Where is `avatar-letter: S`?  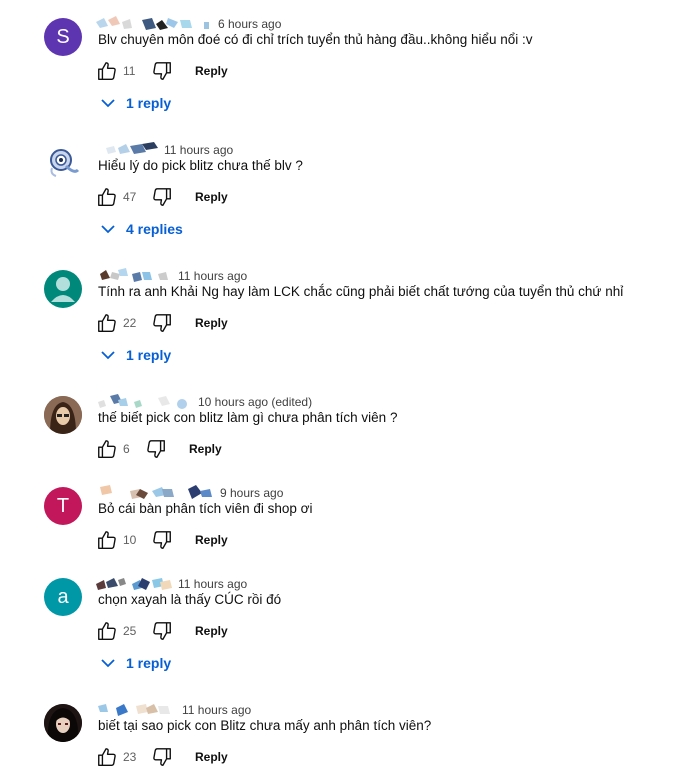
avatar-letter: S is located at coordinates (63, 37).